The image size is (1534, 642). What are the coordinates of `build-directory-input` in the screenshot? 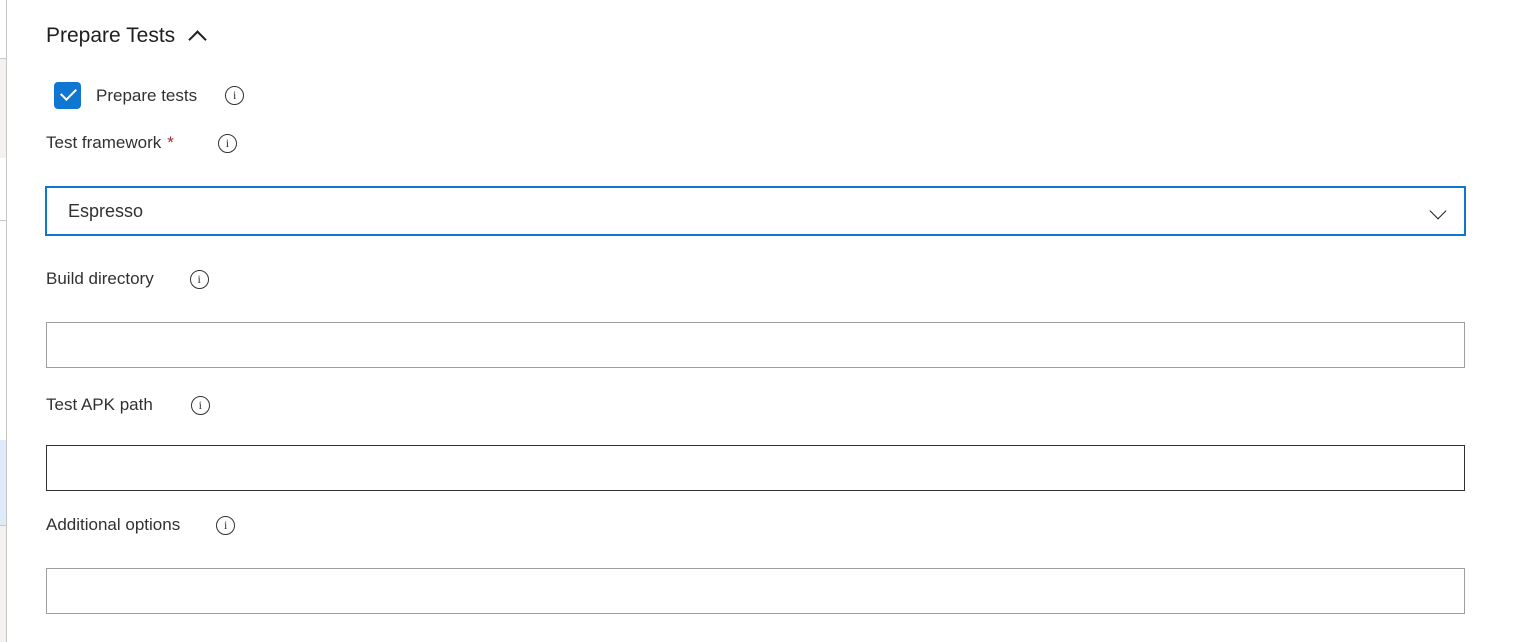 It's located at (755, 345).